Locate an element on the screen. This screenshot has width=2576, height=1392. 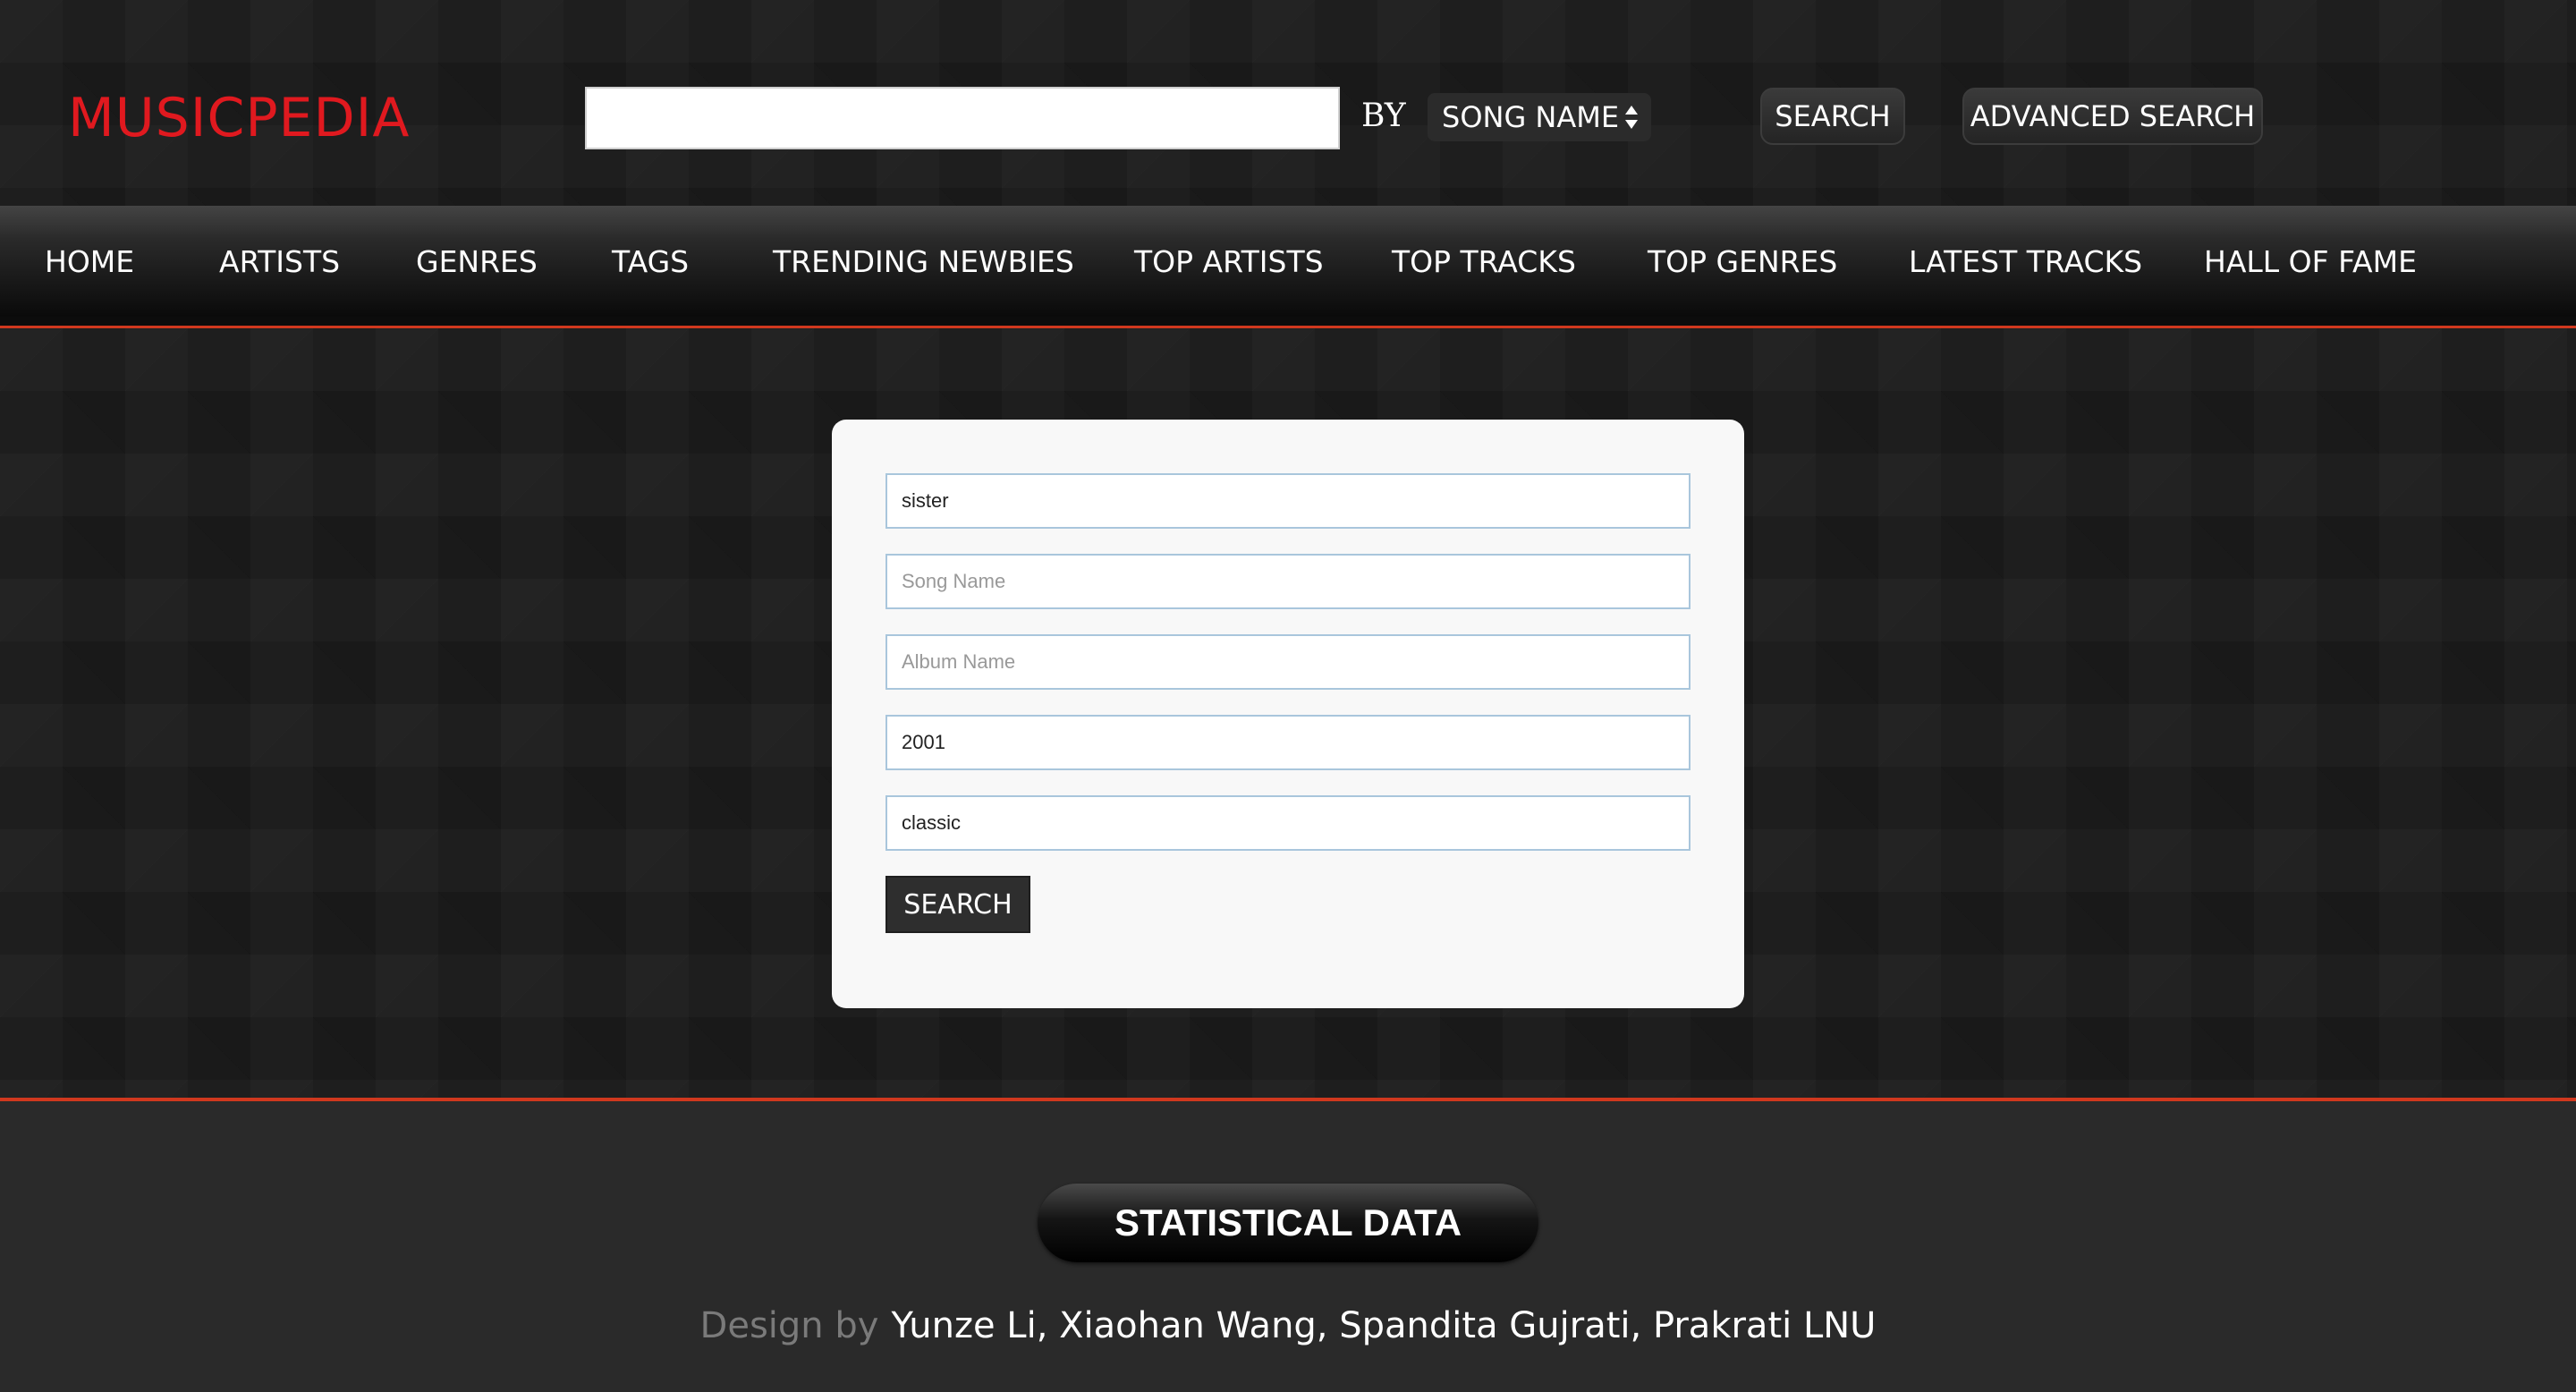
nav-item-top-genres: TOP GENRES is located at coordinates (1742, 261).